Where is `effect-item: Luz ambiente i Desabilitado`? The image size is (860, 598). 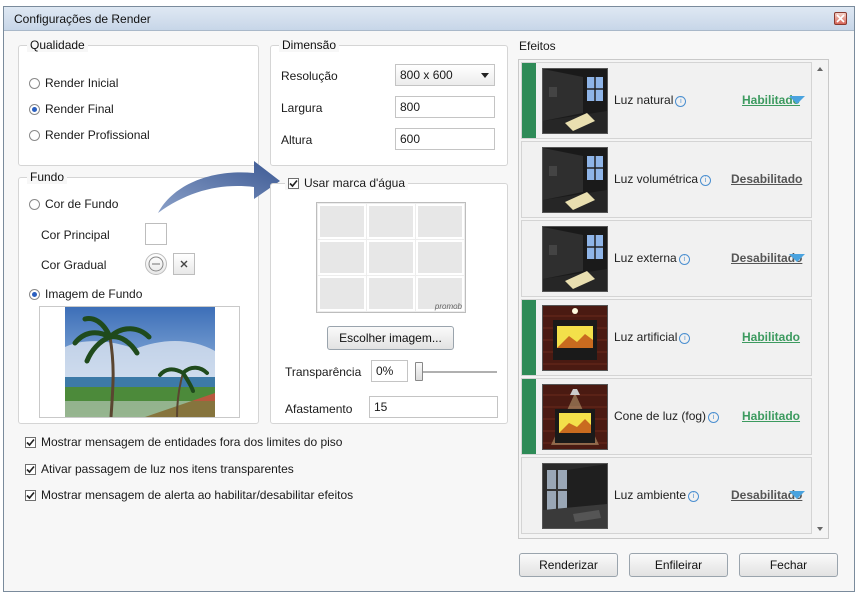 effect-item: Luz ambiente i Desabilitado is located at coordinates (666, 495).